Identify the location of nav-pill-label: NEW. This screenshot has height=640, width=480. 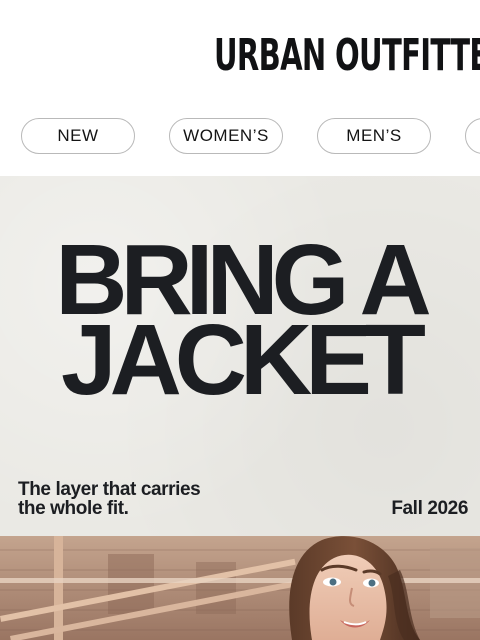
(78, 135).